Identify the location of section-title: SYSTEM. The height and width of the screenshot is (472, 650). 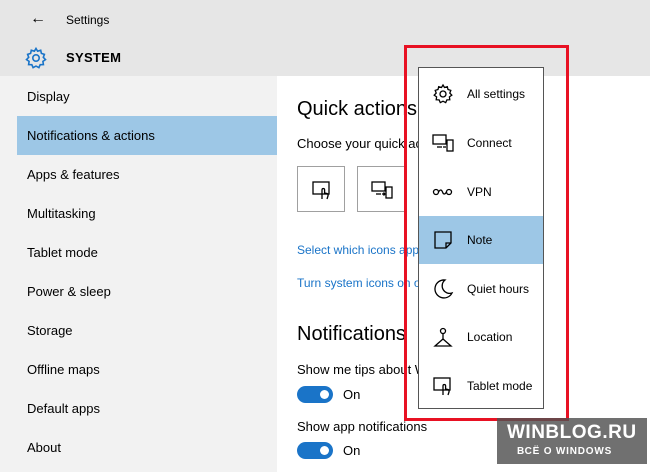
(94, 57).